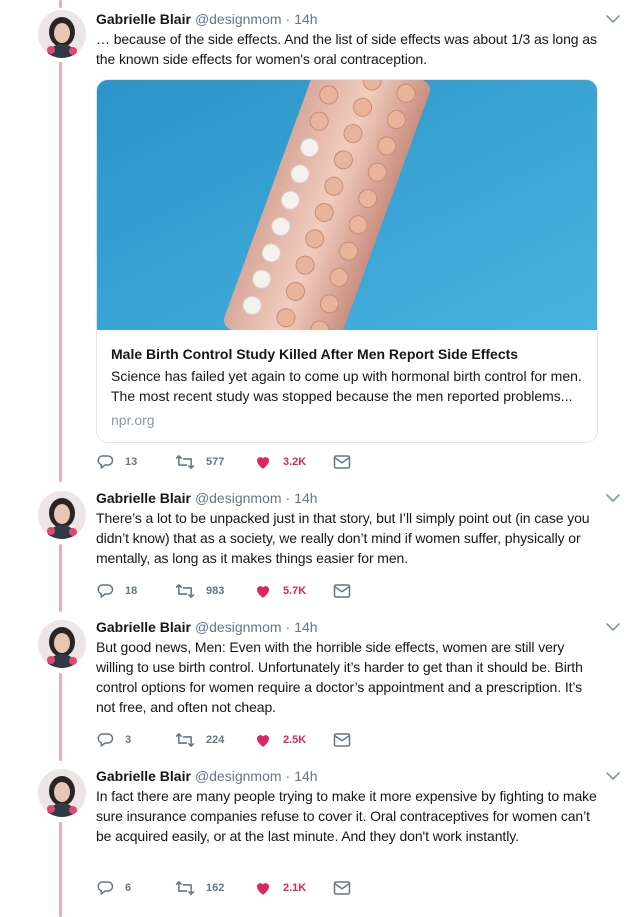 The image size is (631, 917). What do you see at coordinates (128, 888) in the screenshot?
I see `reply-count: 6` at bounding box center [128, 888].